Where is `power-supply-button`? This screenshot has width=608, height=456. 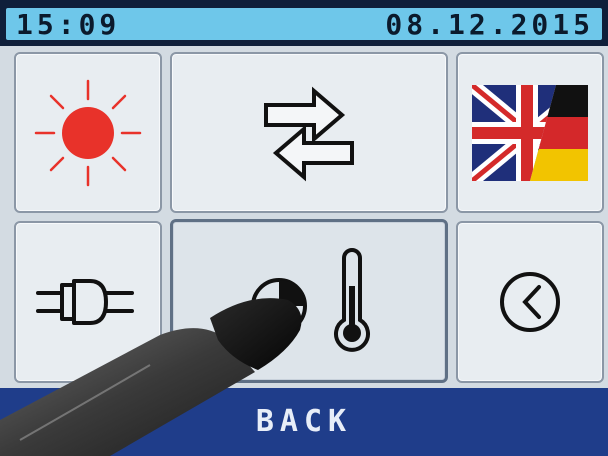 power-supply-button is located at coordinates (88, 302).